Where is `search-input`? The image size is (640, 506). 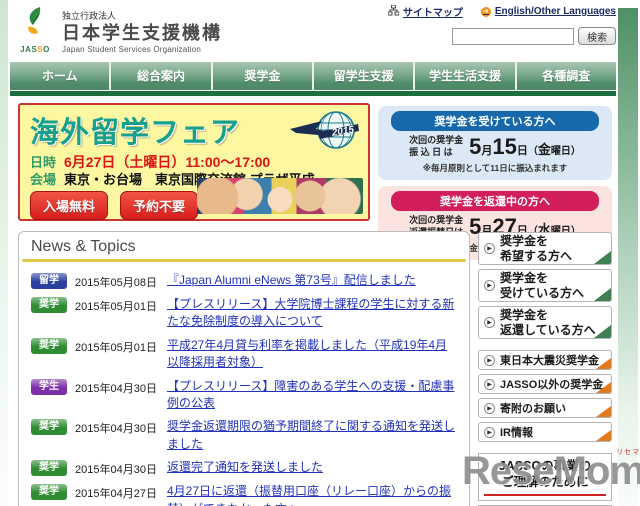 search-input is located at coordinates (513, 36).